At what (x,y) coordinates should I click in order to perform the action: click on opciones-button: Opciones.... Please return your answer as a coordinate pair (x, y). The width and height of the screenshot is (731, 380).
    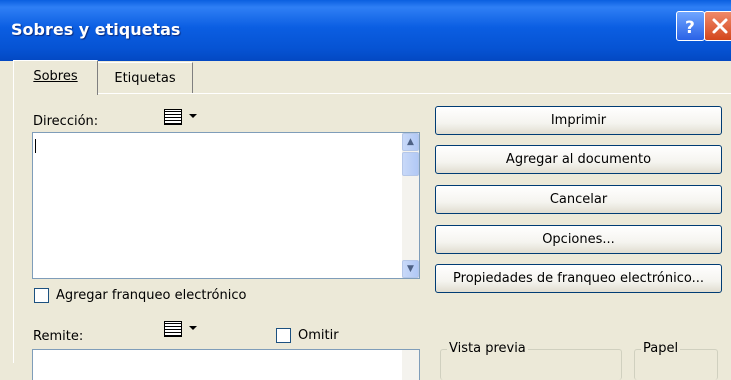
    Looking at the image, I should click on (578, 239).